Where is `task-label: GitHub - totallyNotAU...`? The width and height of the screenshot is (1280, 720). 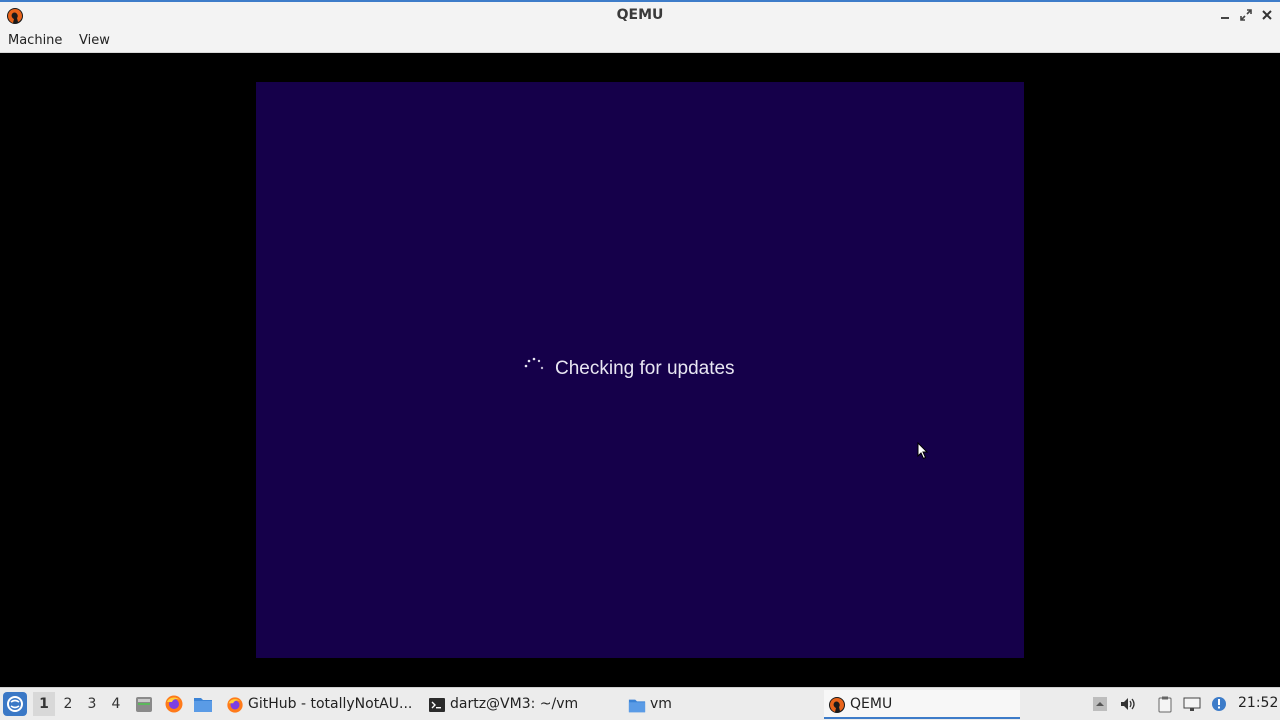 task-label: GitHub - totallyNotAU... is located at coordinates (330, 704).